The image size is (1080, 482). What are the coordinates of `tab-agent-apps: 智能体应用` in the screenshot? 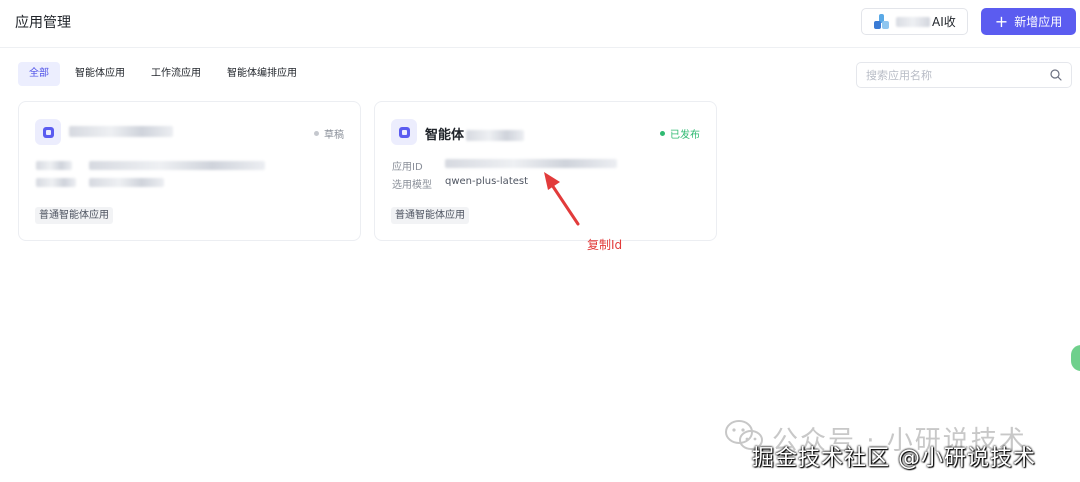 It's located at (100, 74).